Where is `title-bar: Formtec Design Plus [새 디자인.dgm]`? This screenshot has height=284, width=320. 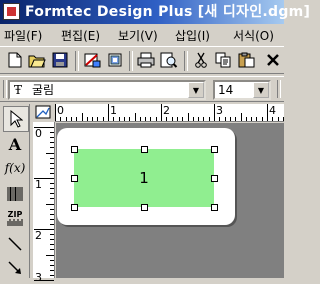
title-bar: Formtec Design Plus [새 디자인.dgm] is located at coordinates (155, 12).